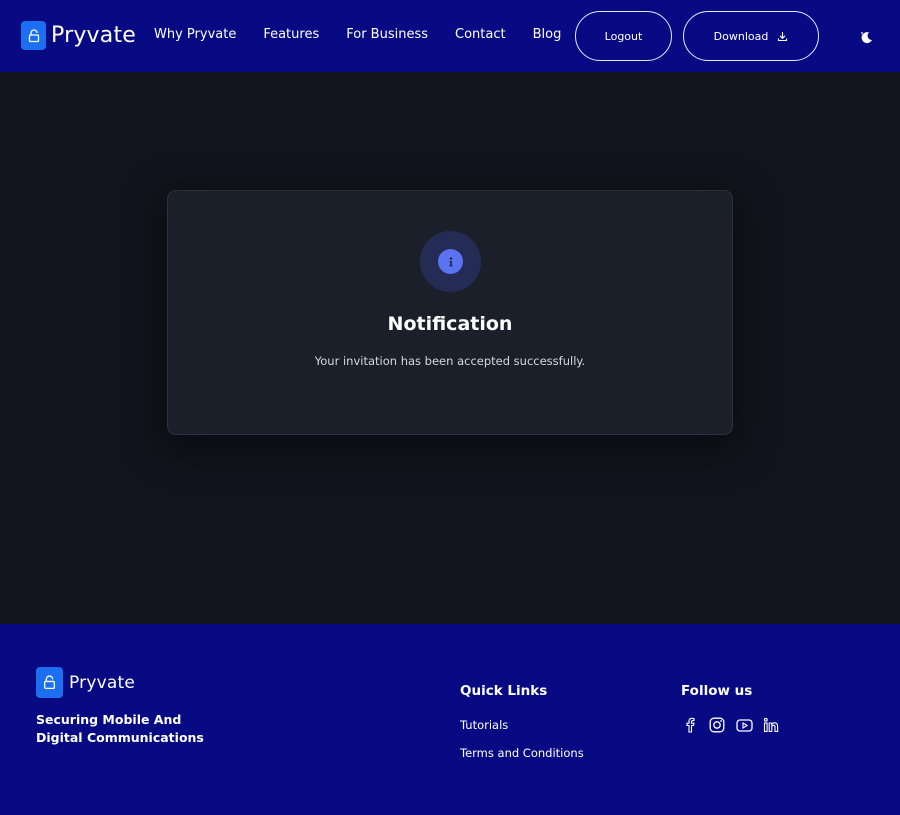 This screenshot has height=815, width=900. I want to click on follow-us-heading: Follow us, so click(717, 691).